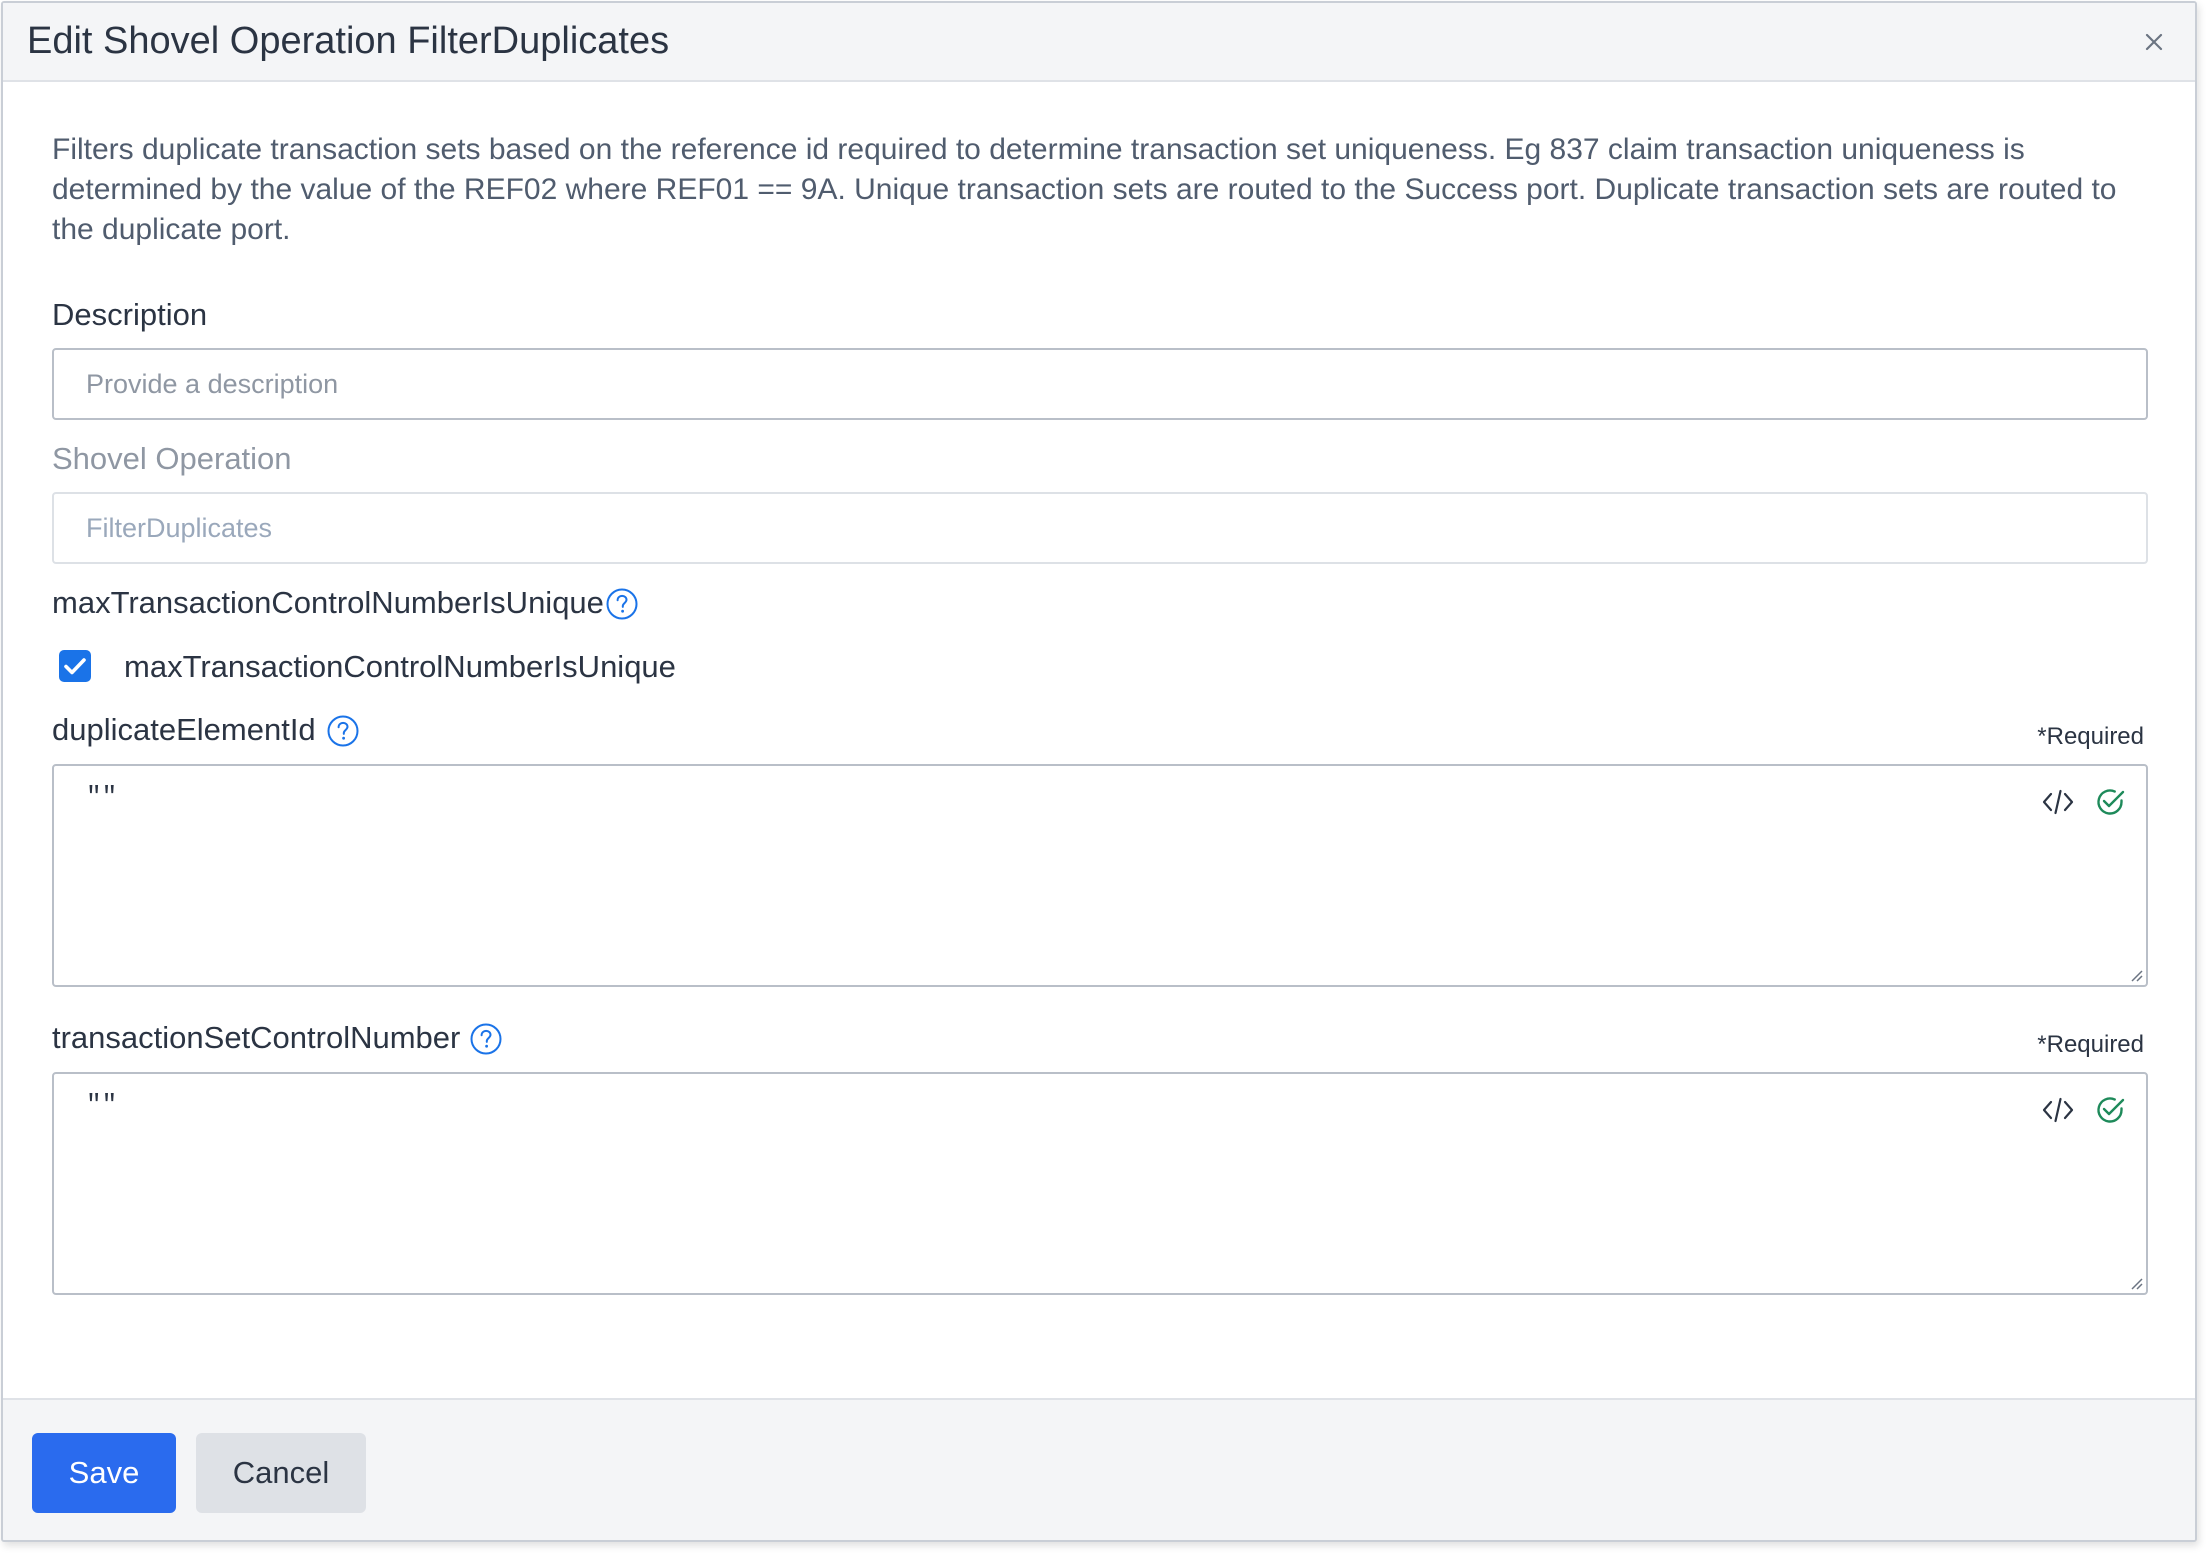 The height and width of the screenshot is (1558, 2210). Describe the element at coordinates (179, 527) in the screenshot. I see `shovel-operation-value: FilterDuplicates` at that location.